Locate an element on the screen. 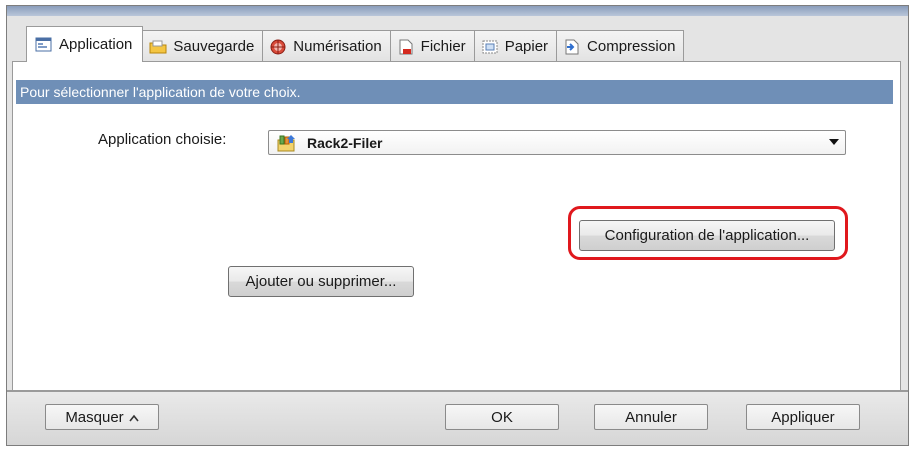  tab-label: Application is located at coordinates (96, 44).